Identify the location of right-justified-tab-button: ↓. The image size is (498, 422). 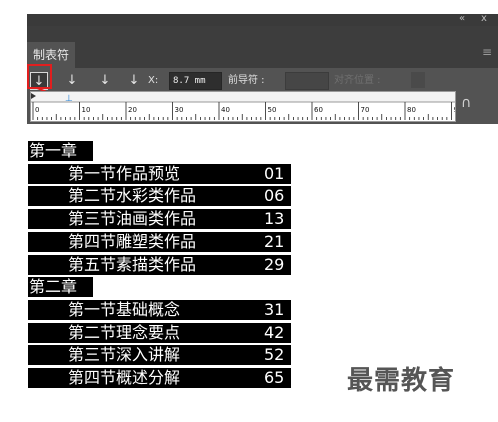
(105, 81).